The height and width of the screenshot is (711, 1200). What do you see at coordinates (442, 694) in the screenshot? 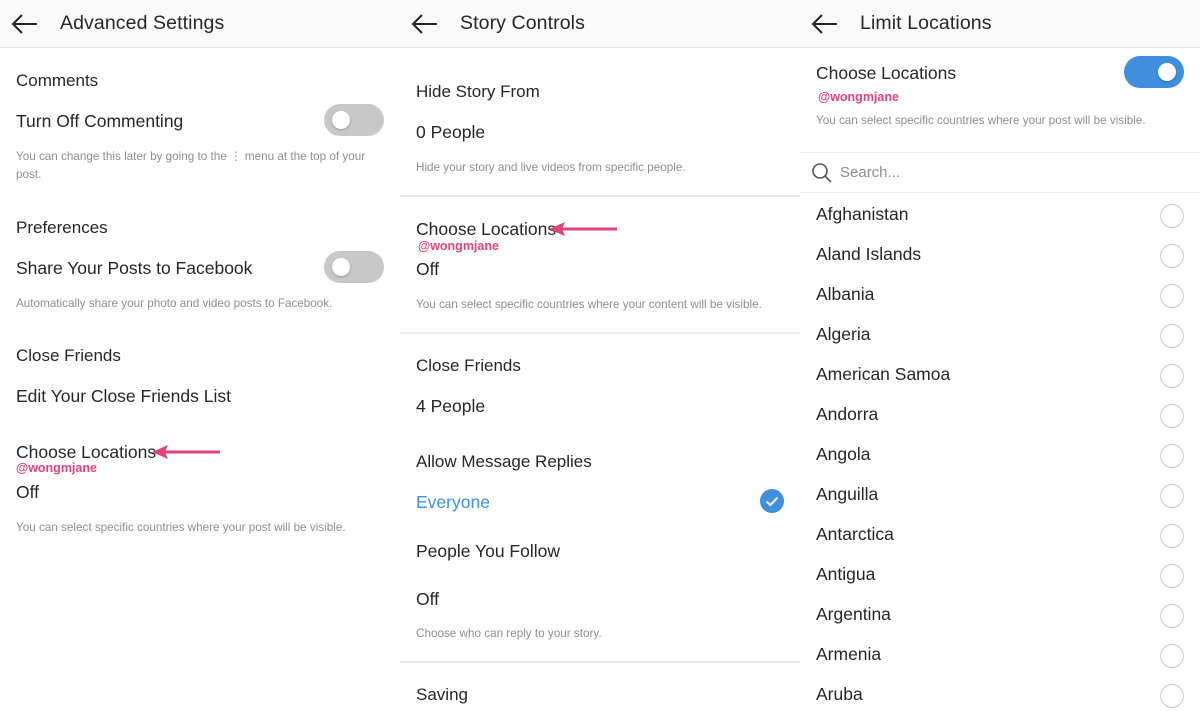
I see `section-header-saving: Saving` at bounding box center [442, 694].